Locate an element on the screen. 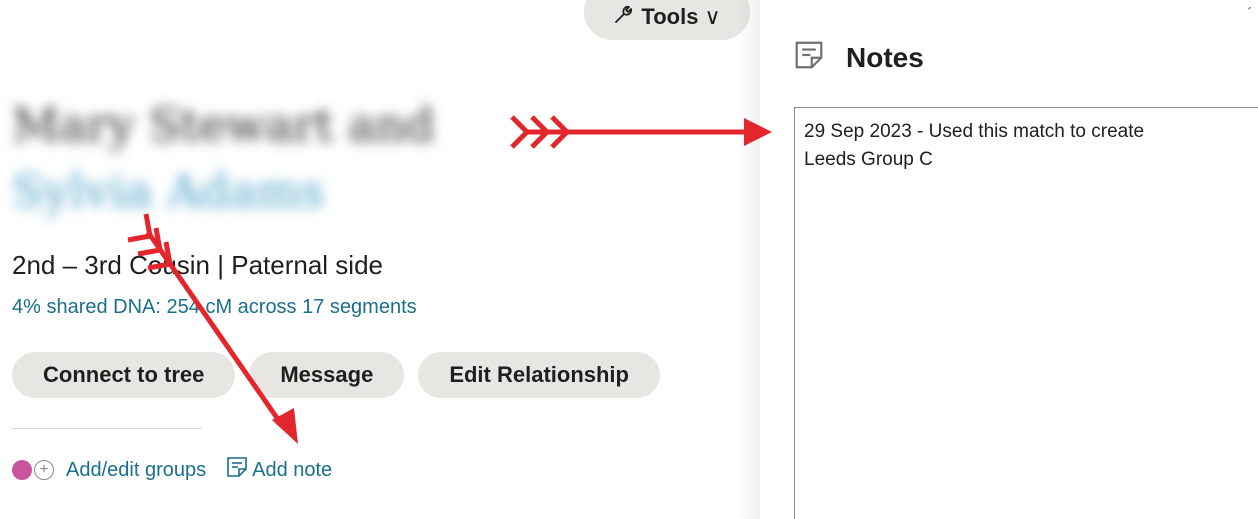  group-color-dot is located at coordinates (22, 470).